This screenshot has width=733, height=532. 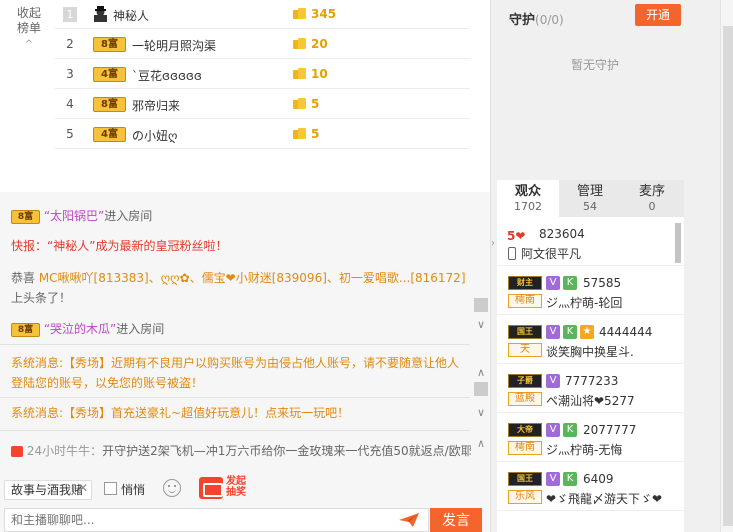 I want to click on rank-user-name: 神秘人, so click(x=131, y=15).